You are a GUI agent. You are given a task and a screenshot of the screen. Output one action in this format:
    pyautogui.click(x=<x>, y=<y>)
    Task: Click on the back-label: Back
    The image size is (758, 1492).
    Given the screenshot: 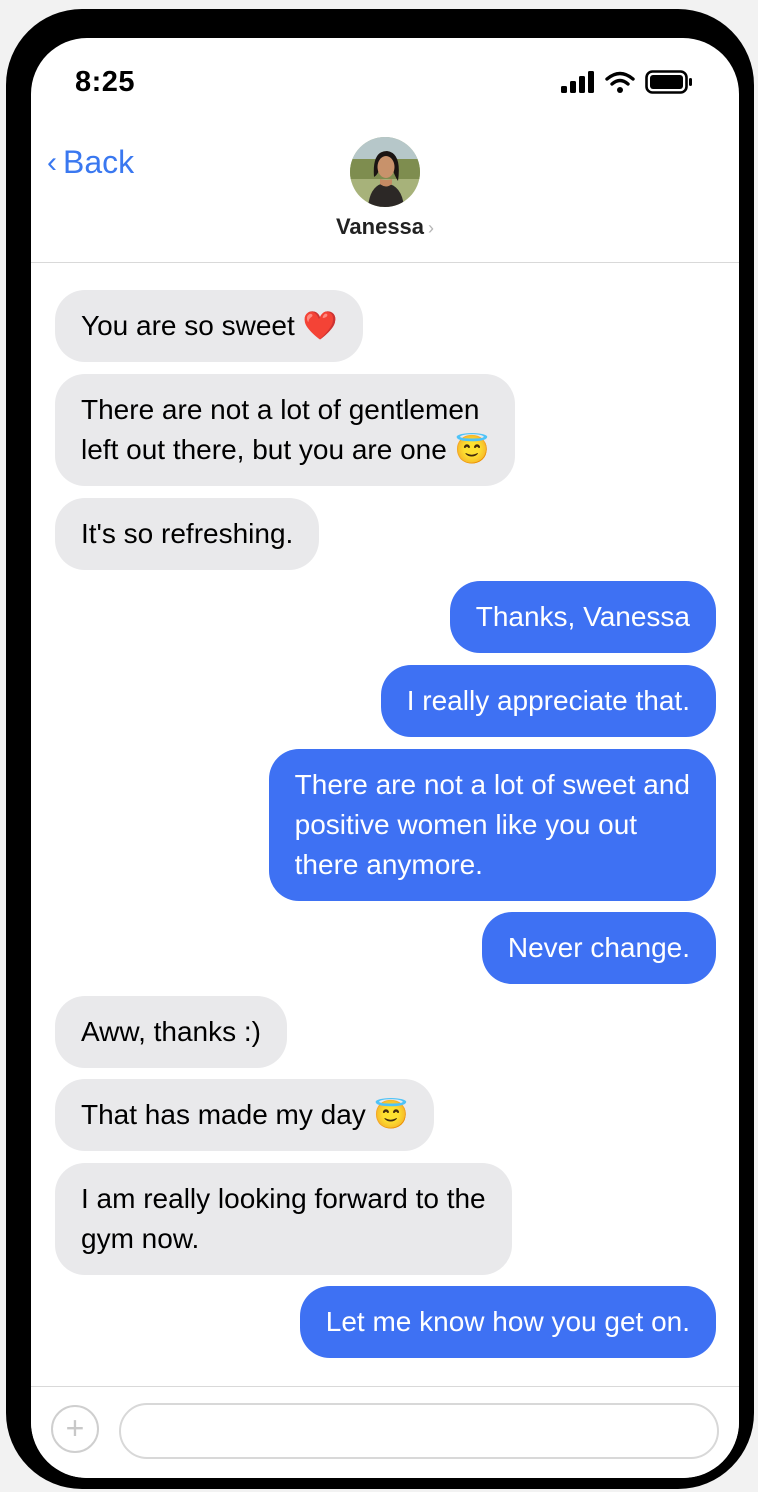 What is the action you would take?
    pyautogui.click(x=99, y=162)
    